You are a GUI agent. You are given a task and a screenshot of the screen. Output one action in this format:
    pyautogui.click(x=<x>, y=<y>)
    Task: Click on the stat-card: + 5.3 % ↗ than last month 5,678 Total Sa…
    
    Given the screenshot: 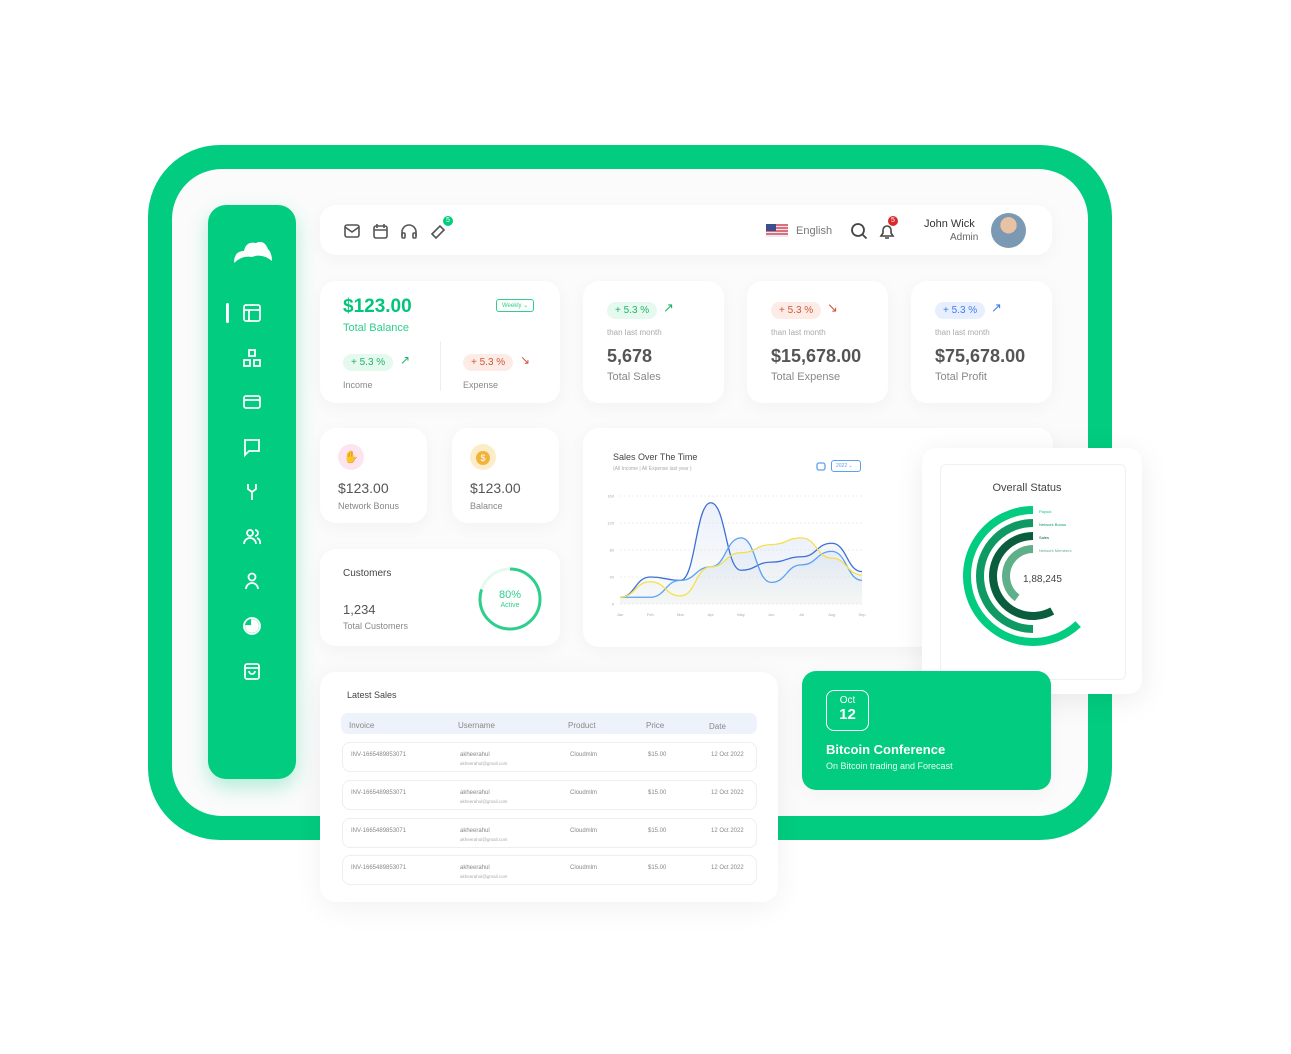 What is the action you would take?
    pyautogui.click(x=653, y=342)
    